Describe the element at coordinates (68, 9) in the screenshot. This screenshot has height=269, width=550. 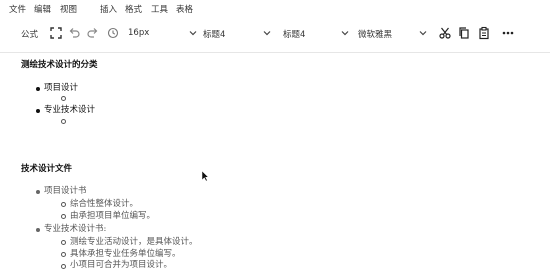
I see `menu-view: 视图` at that location.